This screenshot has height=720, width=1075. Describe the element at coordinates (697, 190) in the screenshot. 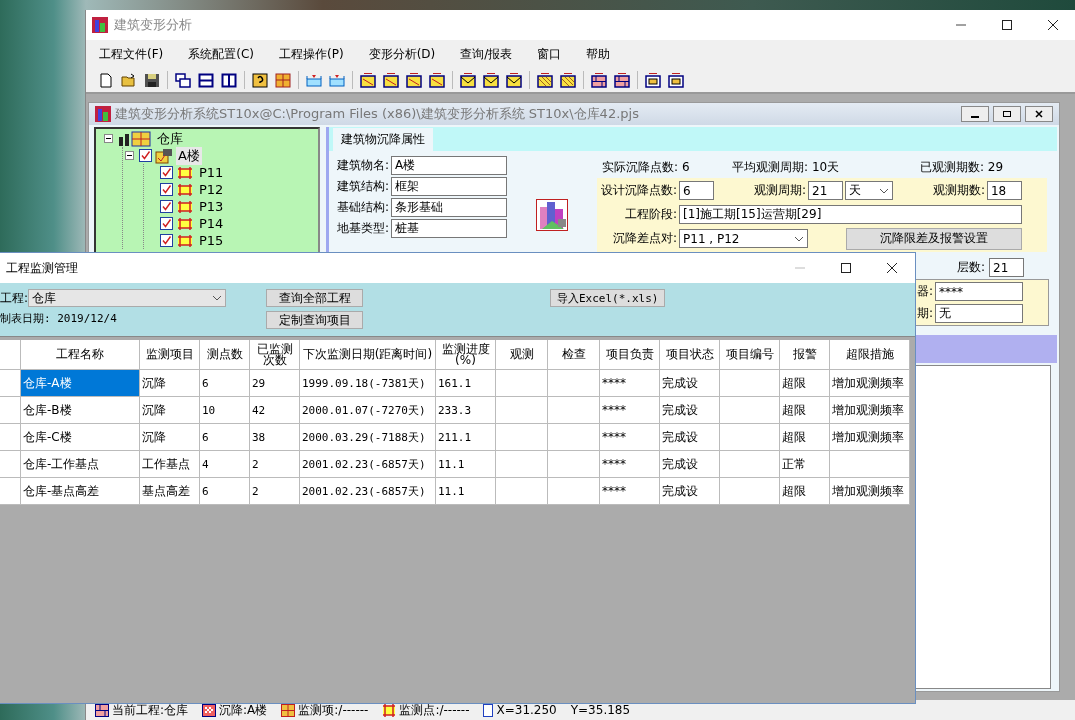

I see `input-field: 6` at that location.